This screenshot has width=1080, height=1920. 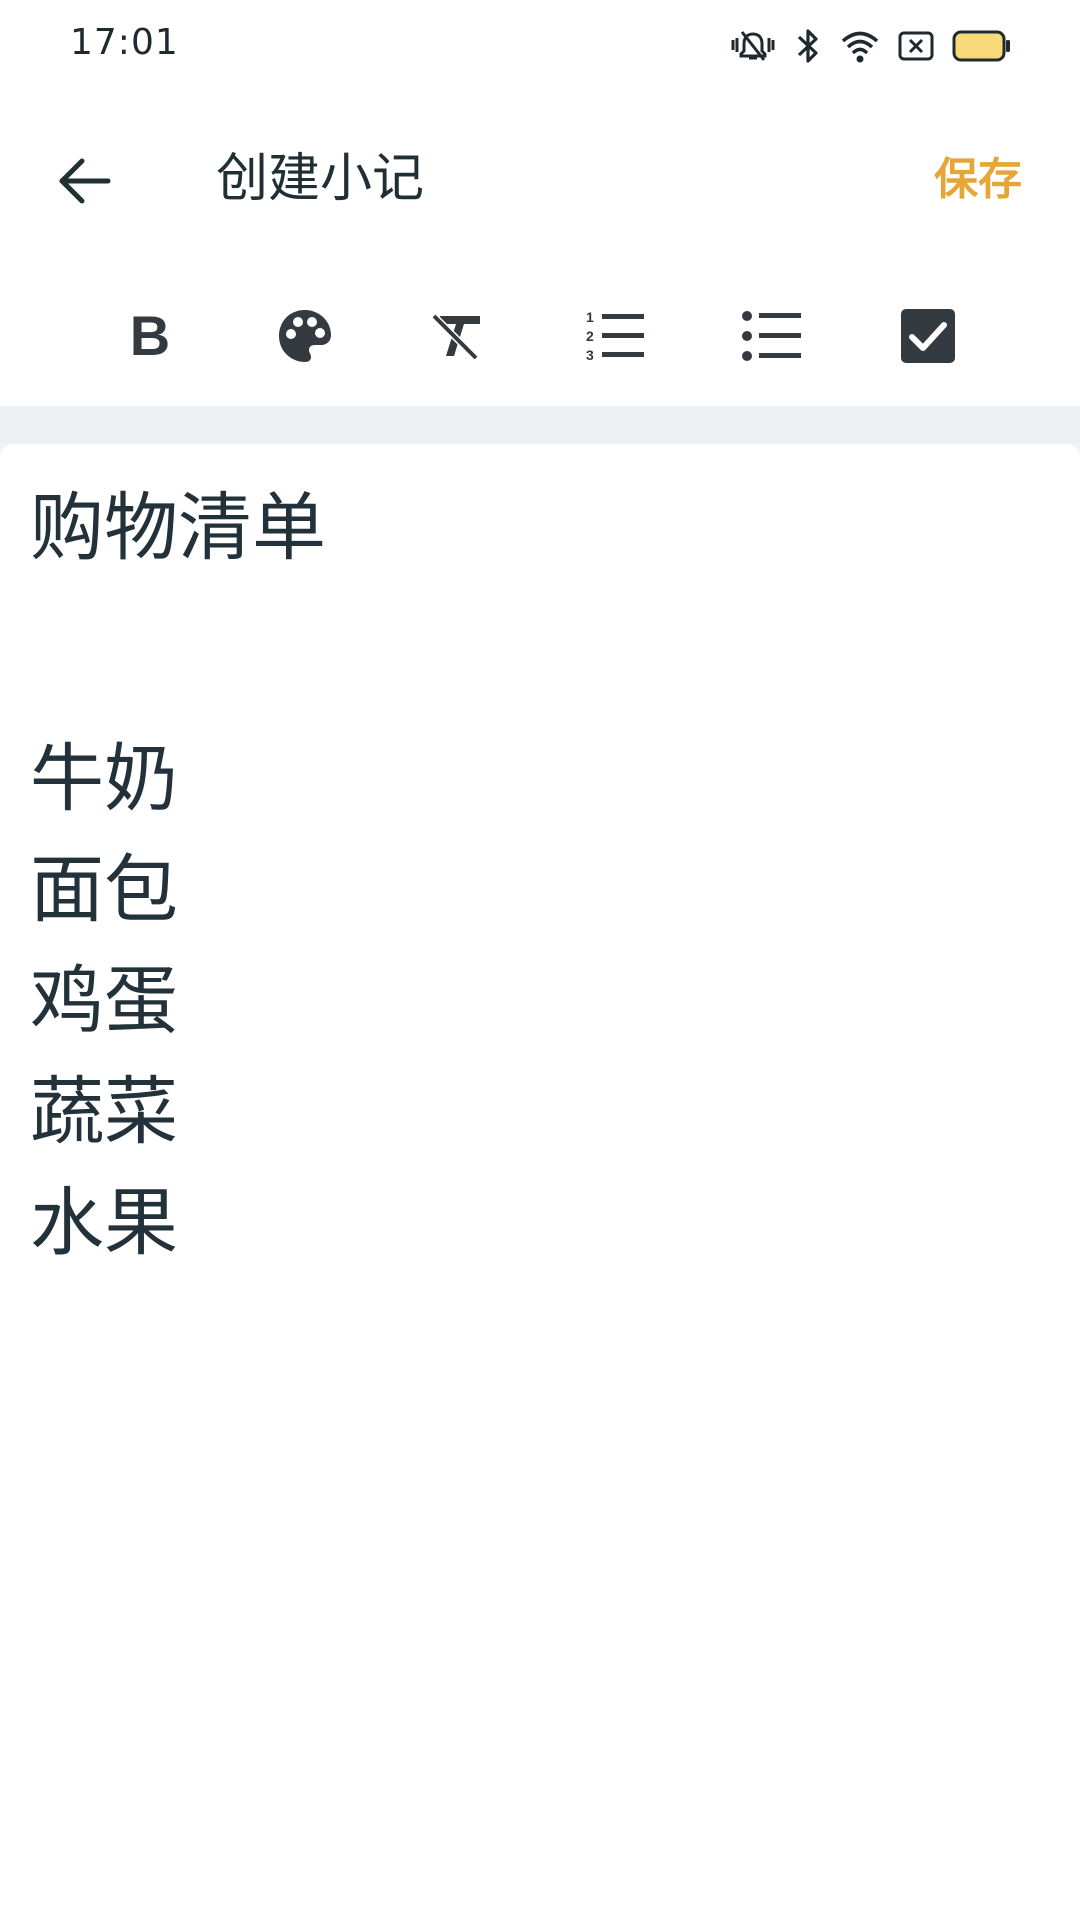 I want to click on note-title: 购物清单, so click(x=178, y=528).